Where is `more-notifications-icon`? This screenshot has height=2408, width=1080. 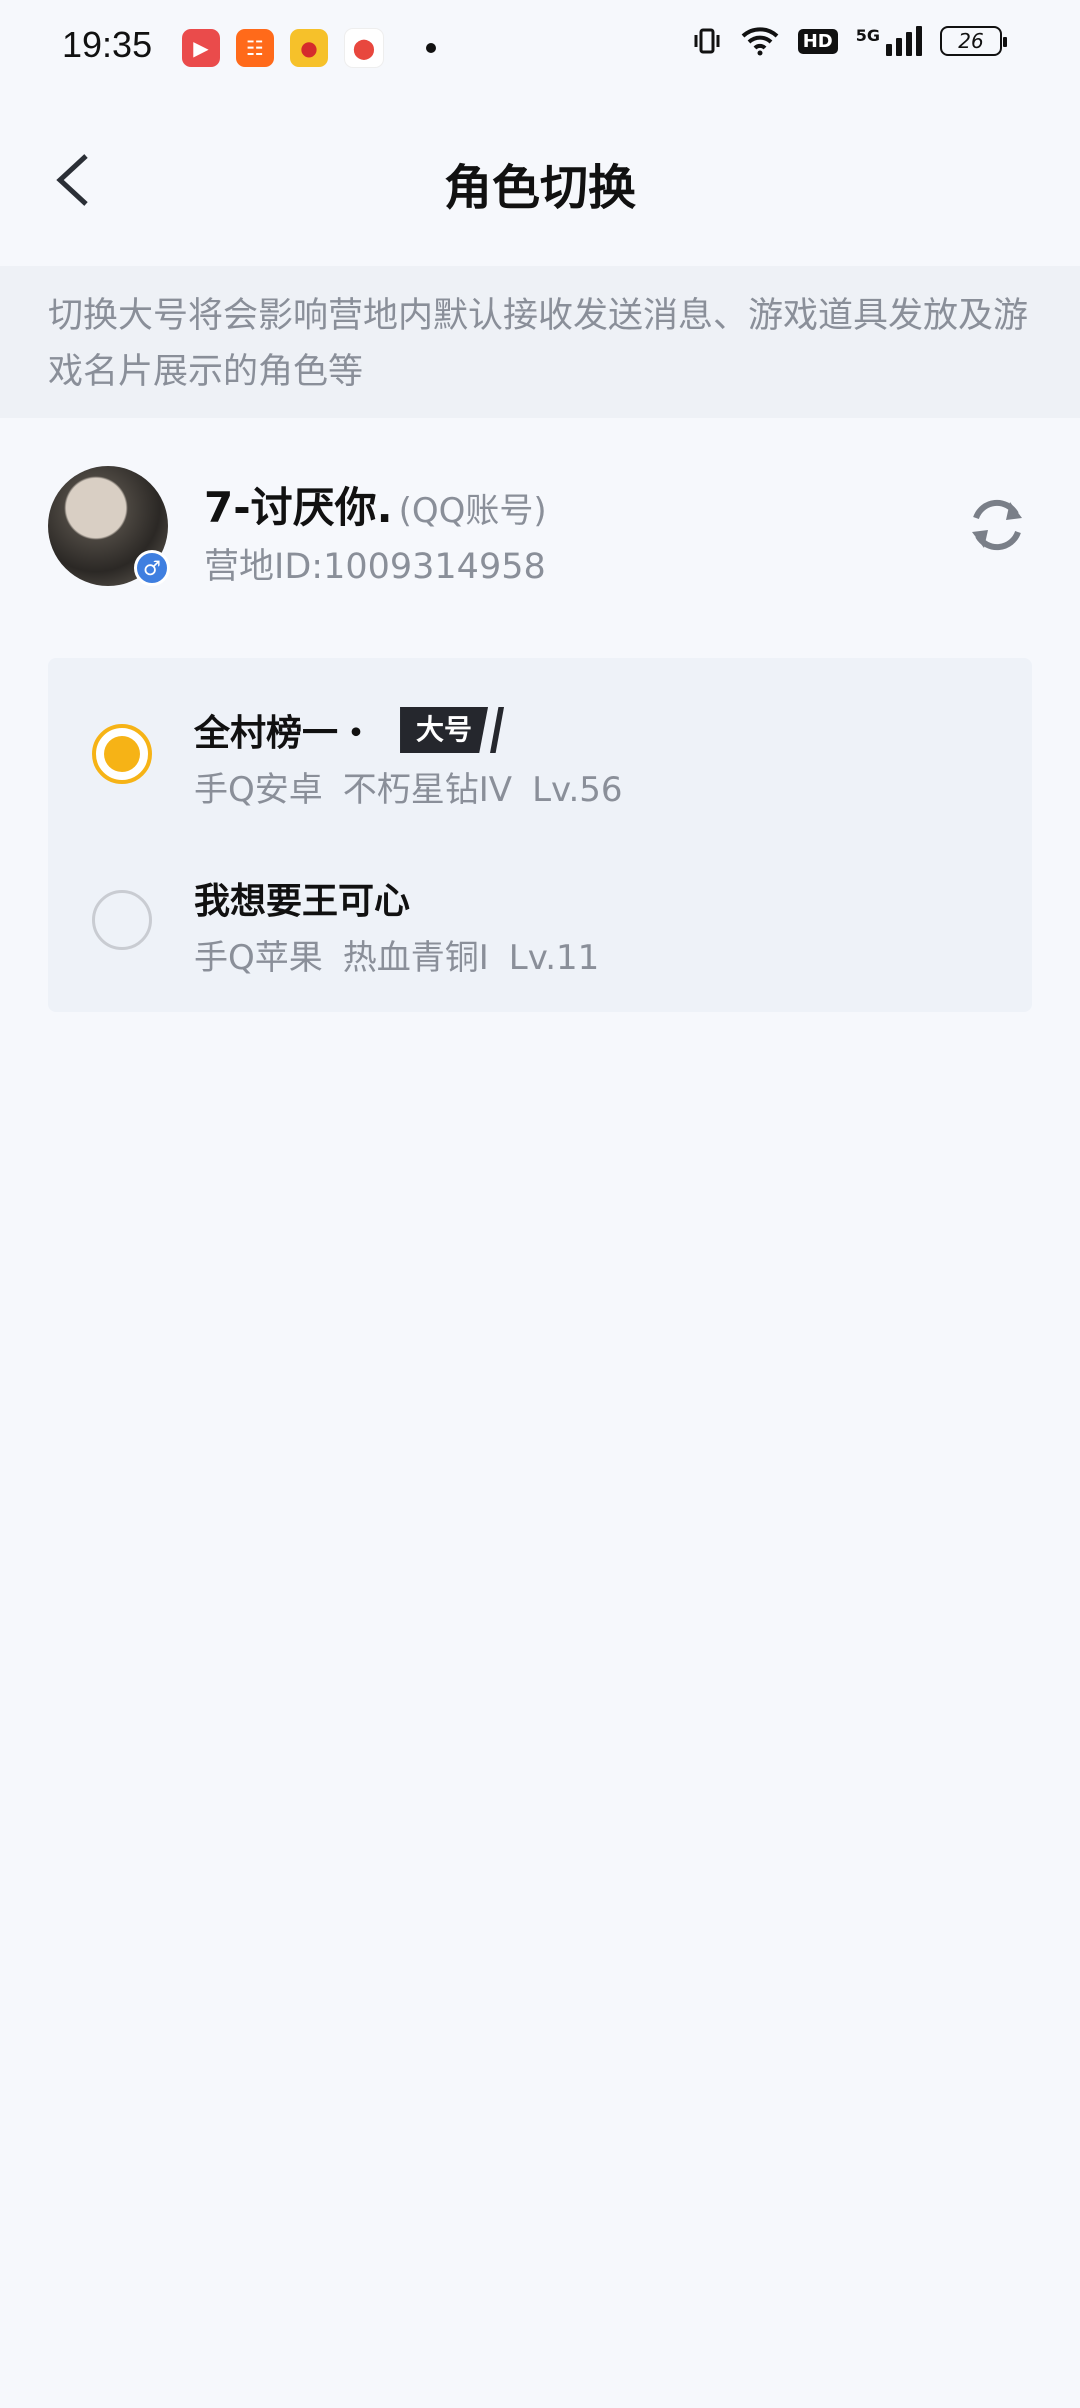
more-notifications-icon is located at coordinates (431, 48).